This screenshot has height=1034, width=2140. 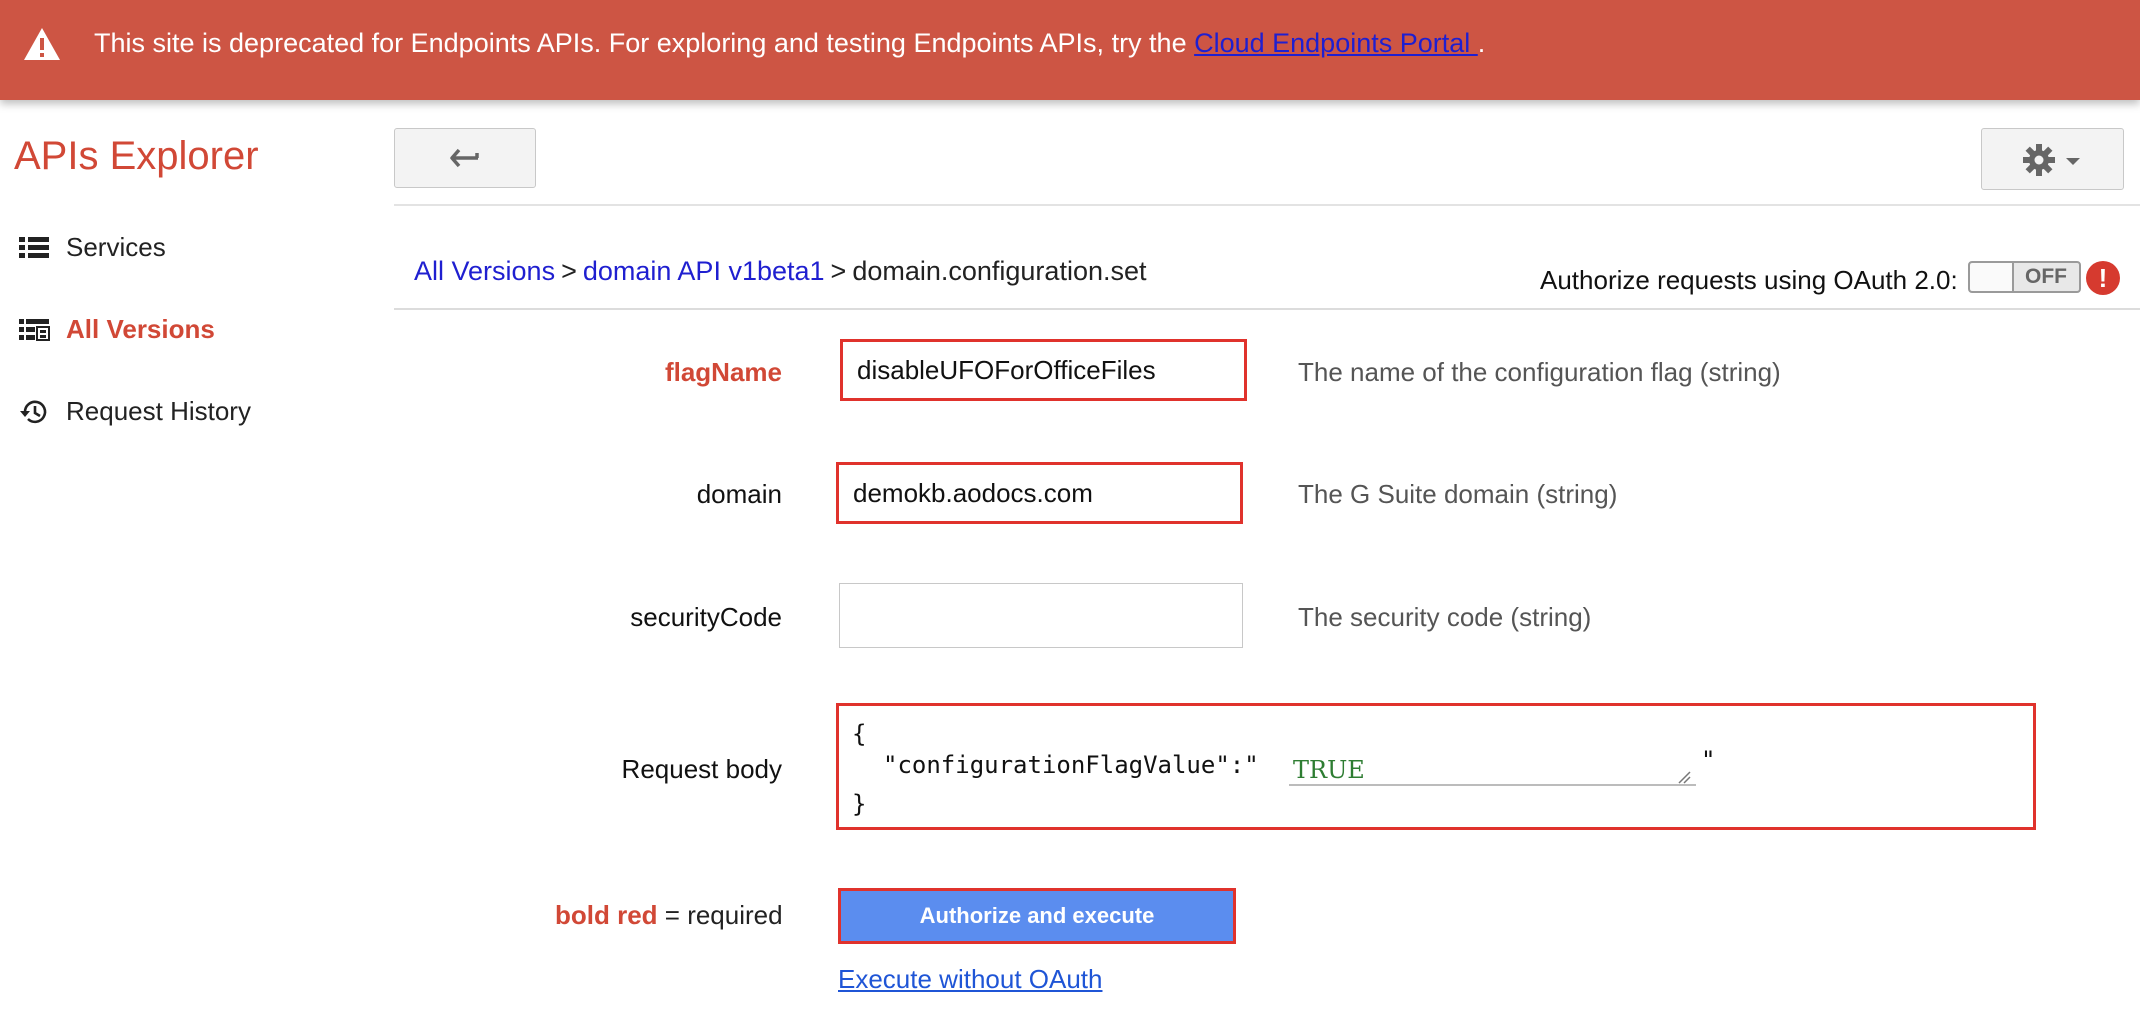 I want to click on breadcrumb-current: domain.configuration.set, so click(x=999, y=271).